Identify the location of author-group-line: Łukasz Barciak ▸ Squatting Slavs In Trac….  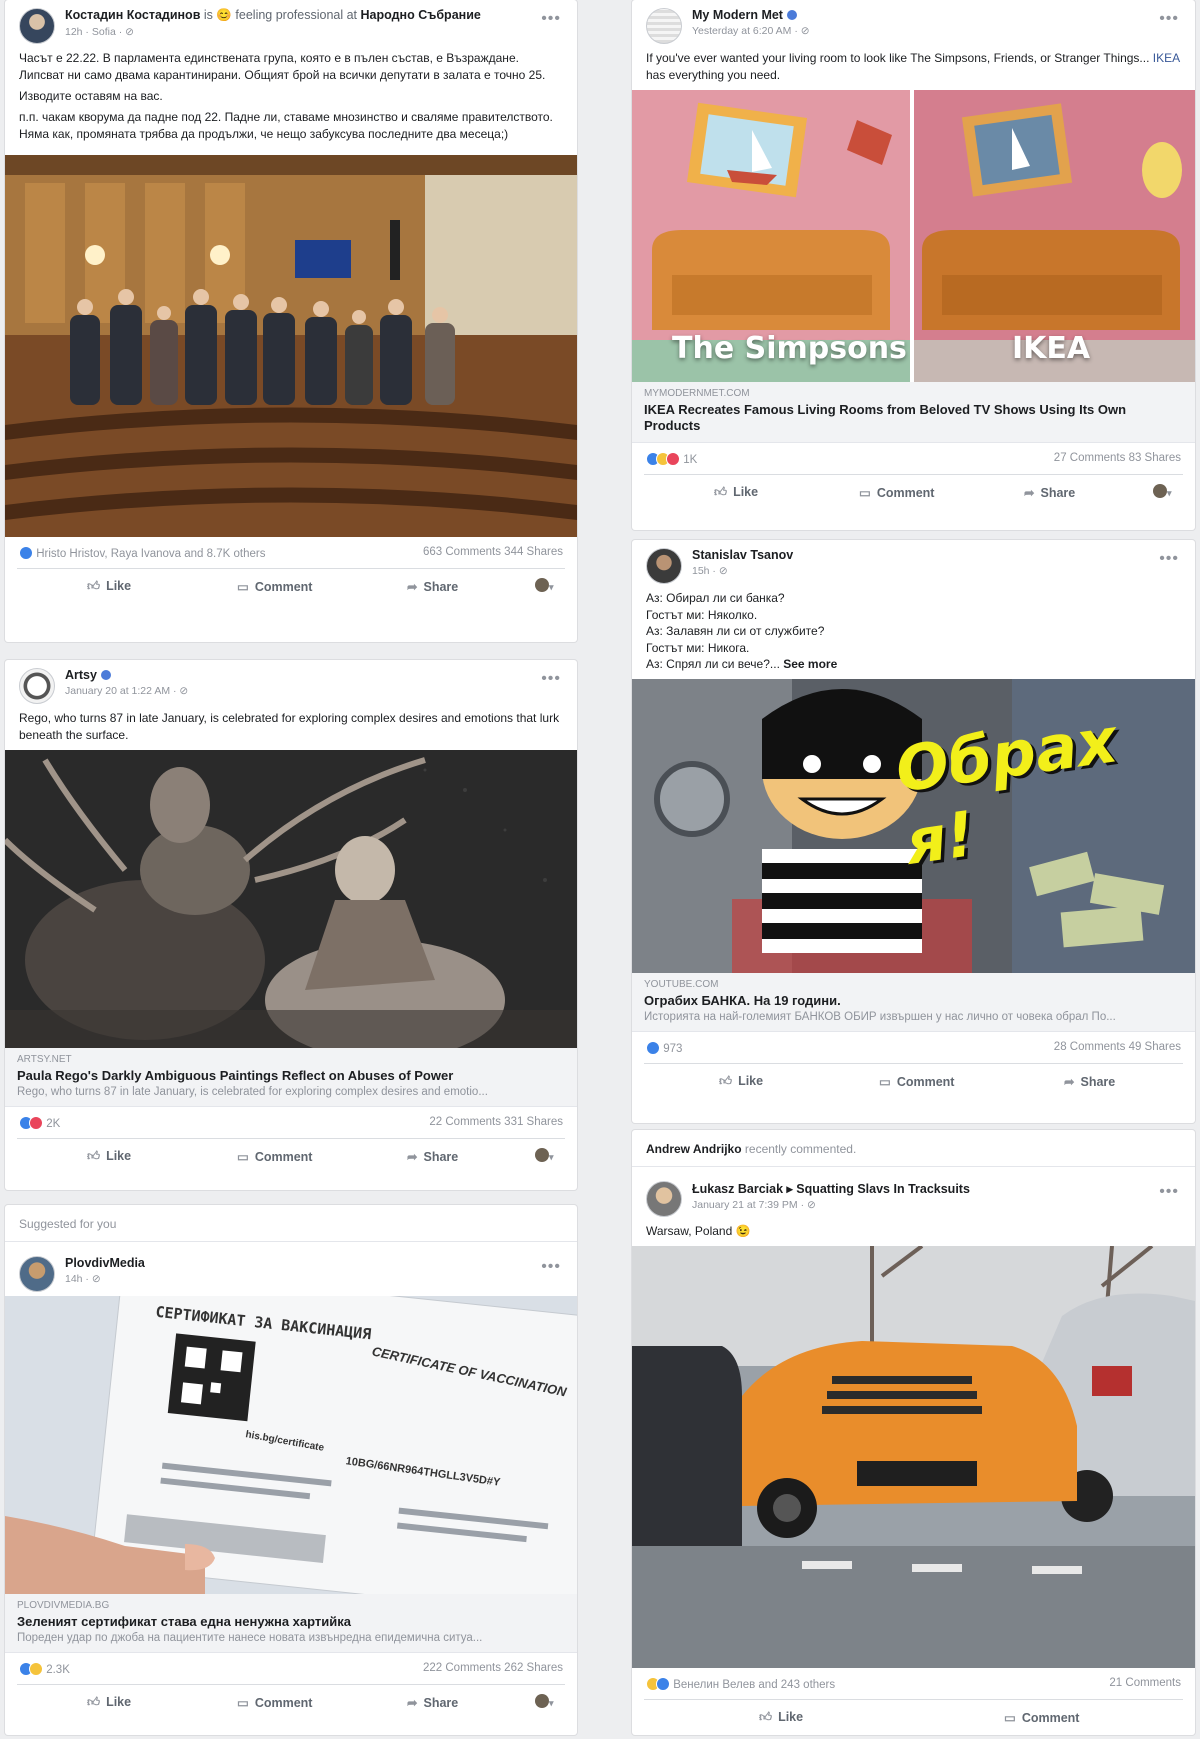
(937, 1188).